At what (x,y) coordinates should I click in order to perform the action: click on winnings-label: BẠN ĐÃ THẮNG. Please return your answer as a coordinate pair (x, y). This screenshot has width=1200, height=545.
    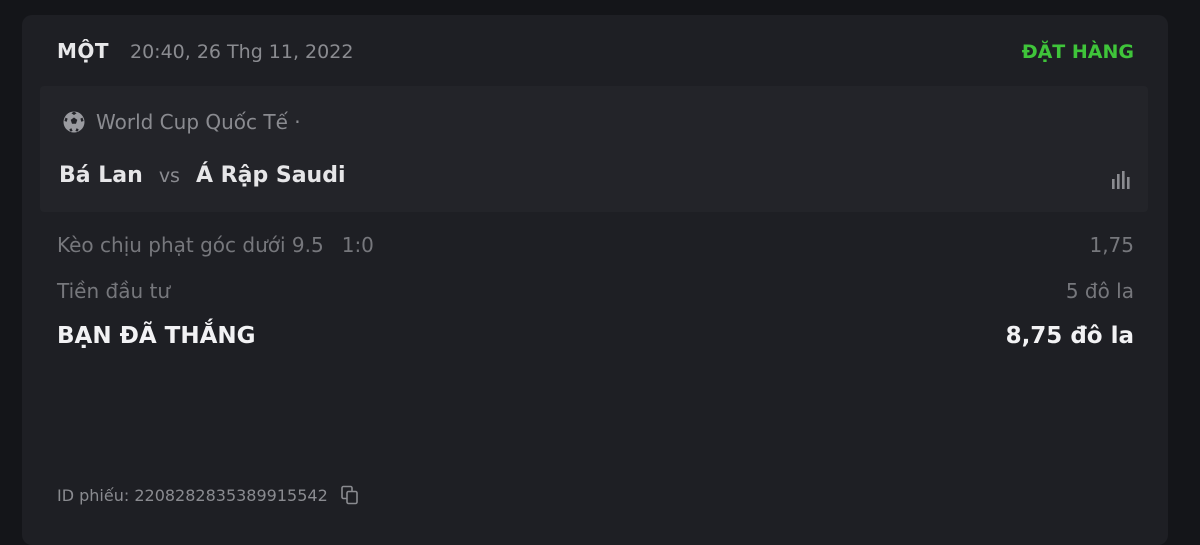
    Looking at the image, I should click on (156, 336).